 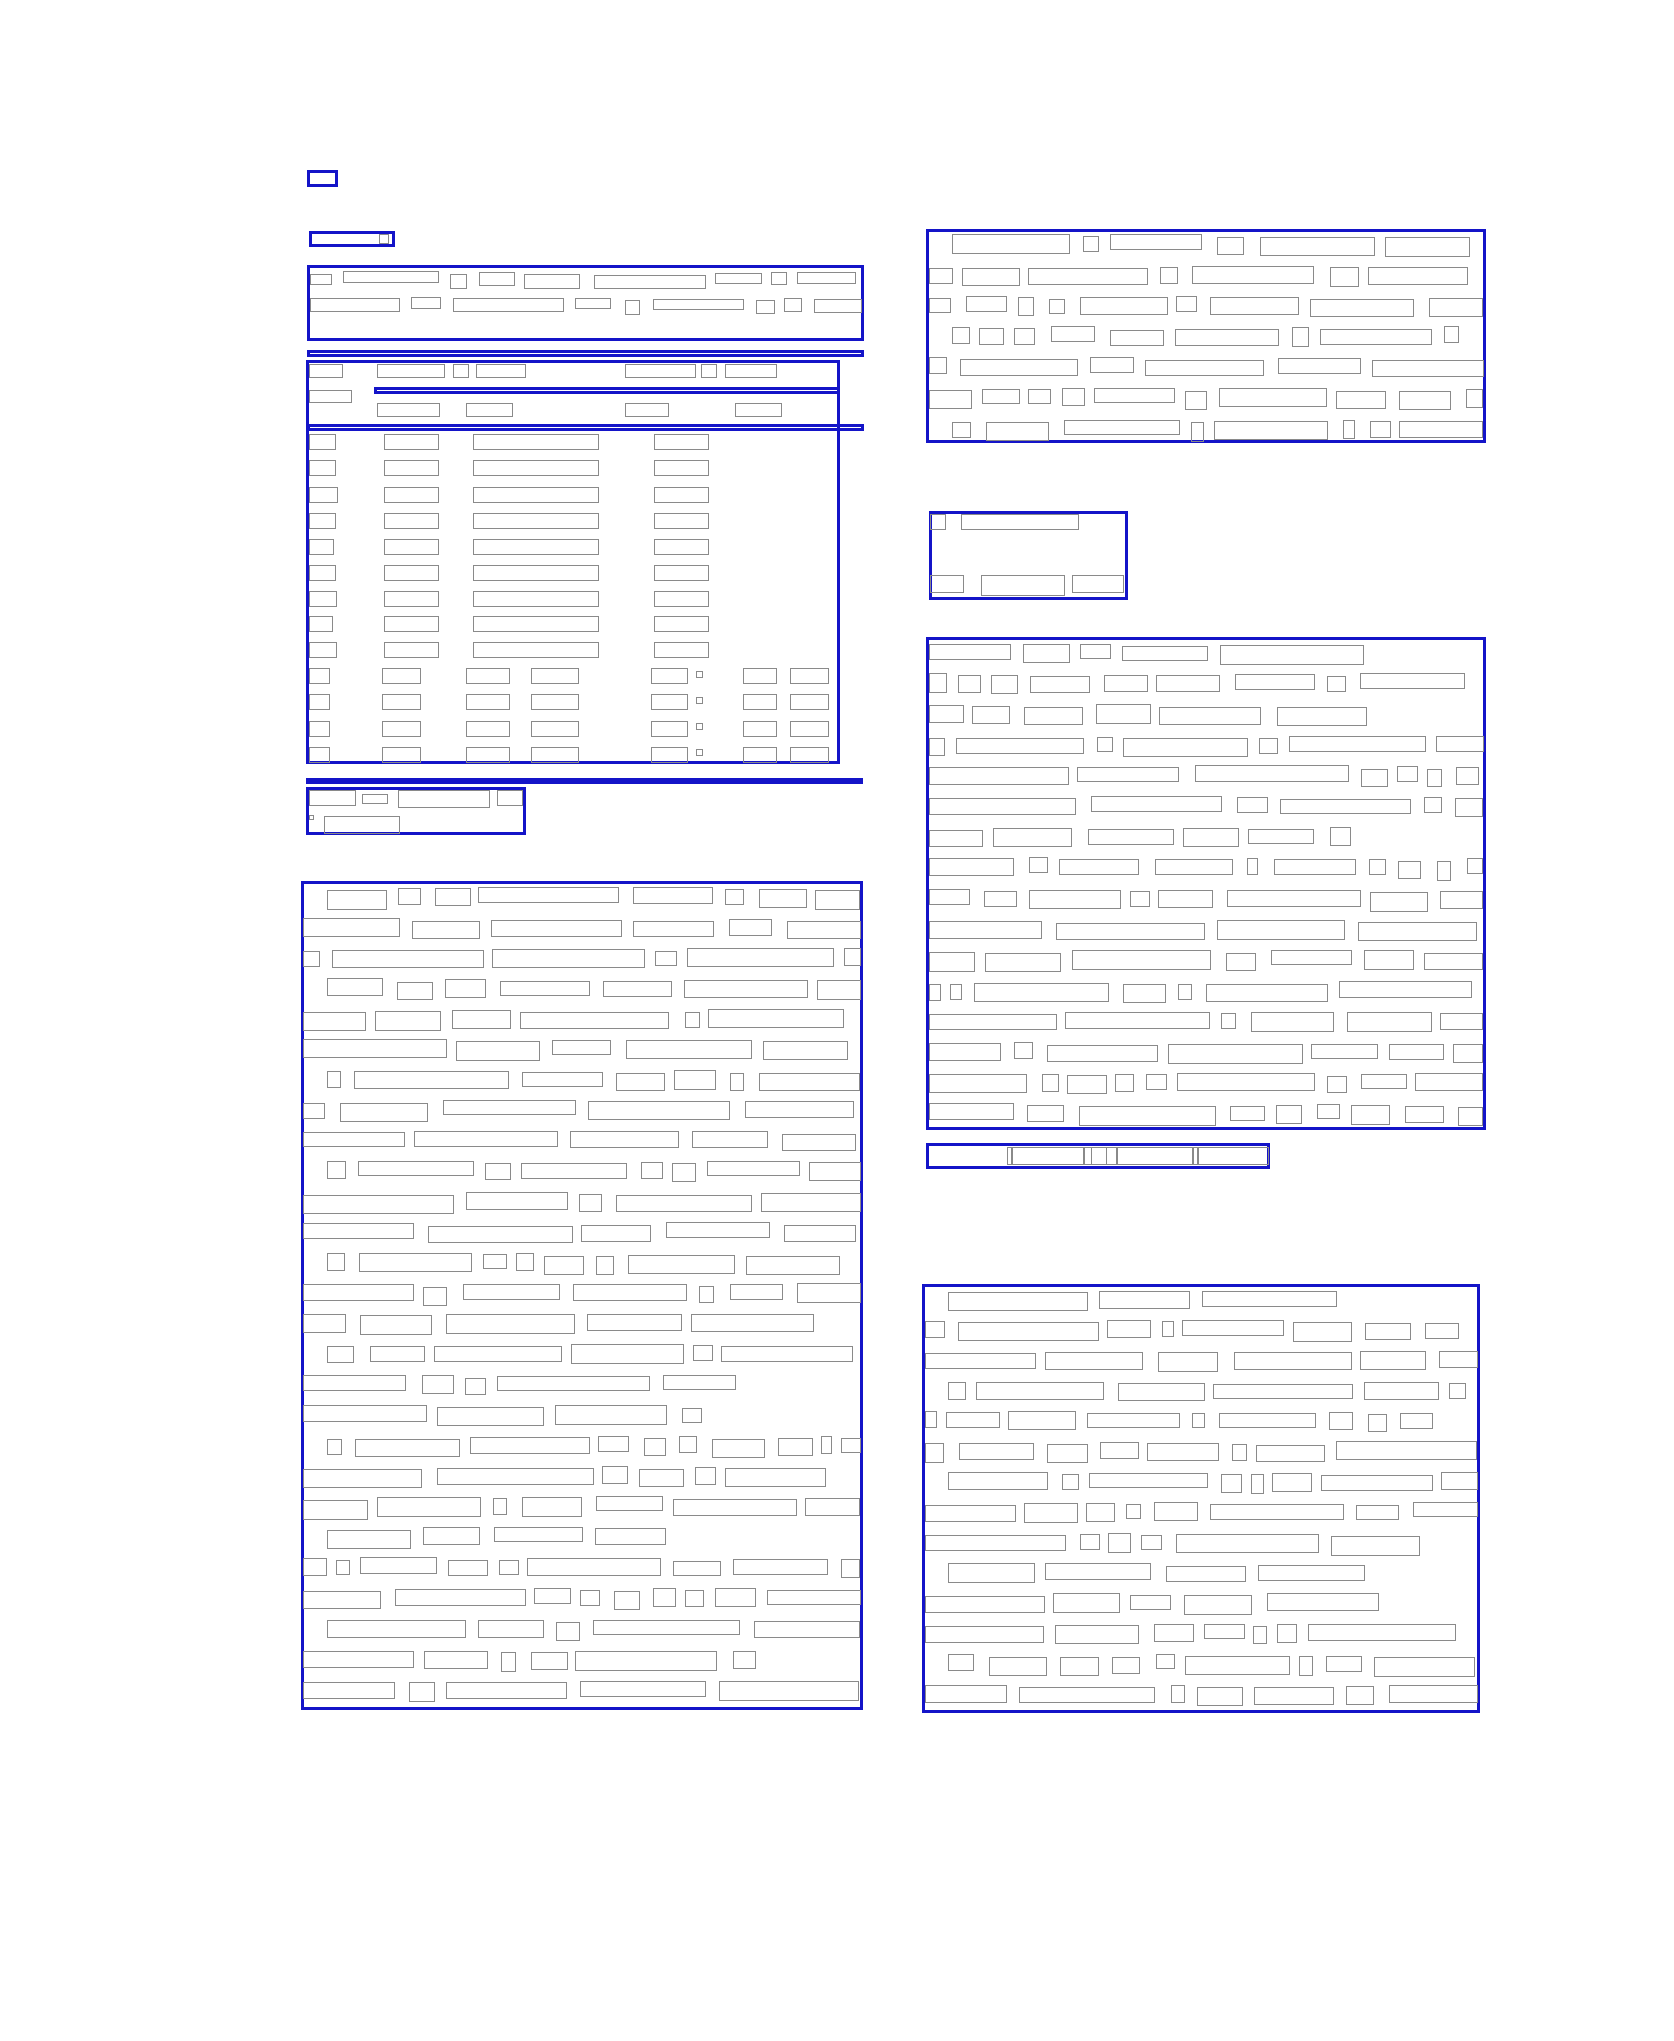 What do you see at coordinates (584, 781) in the screenshot?
I see `table-bottom-rule` at bounding box center [584, 781].